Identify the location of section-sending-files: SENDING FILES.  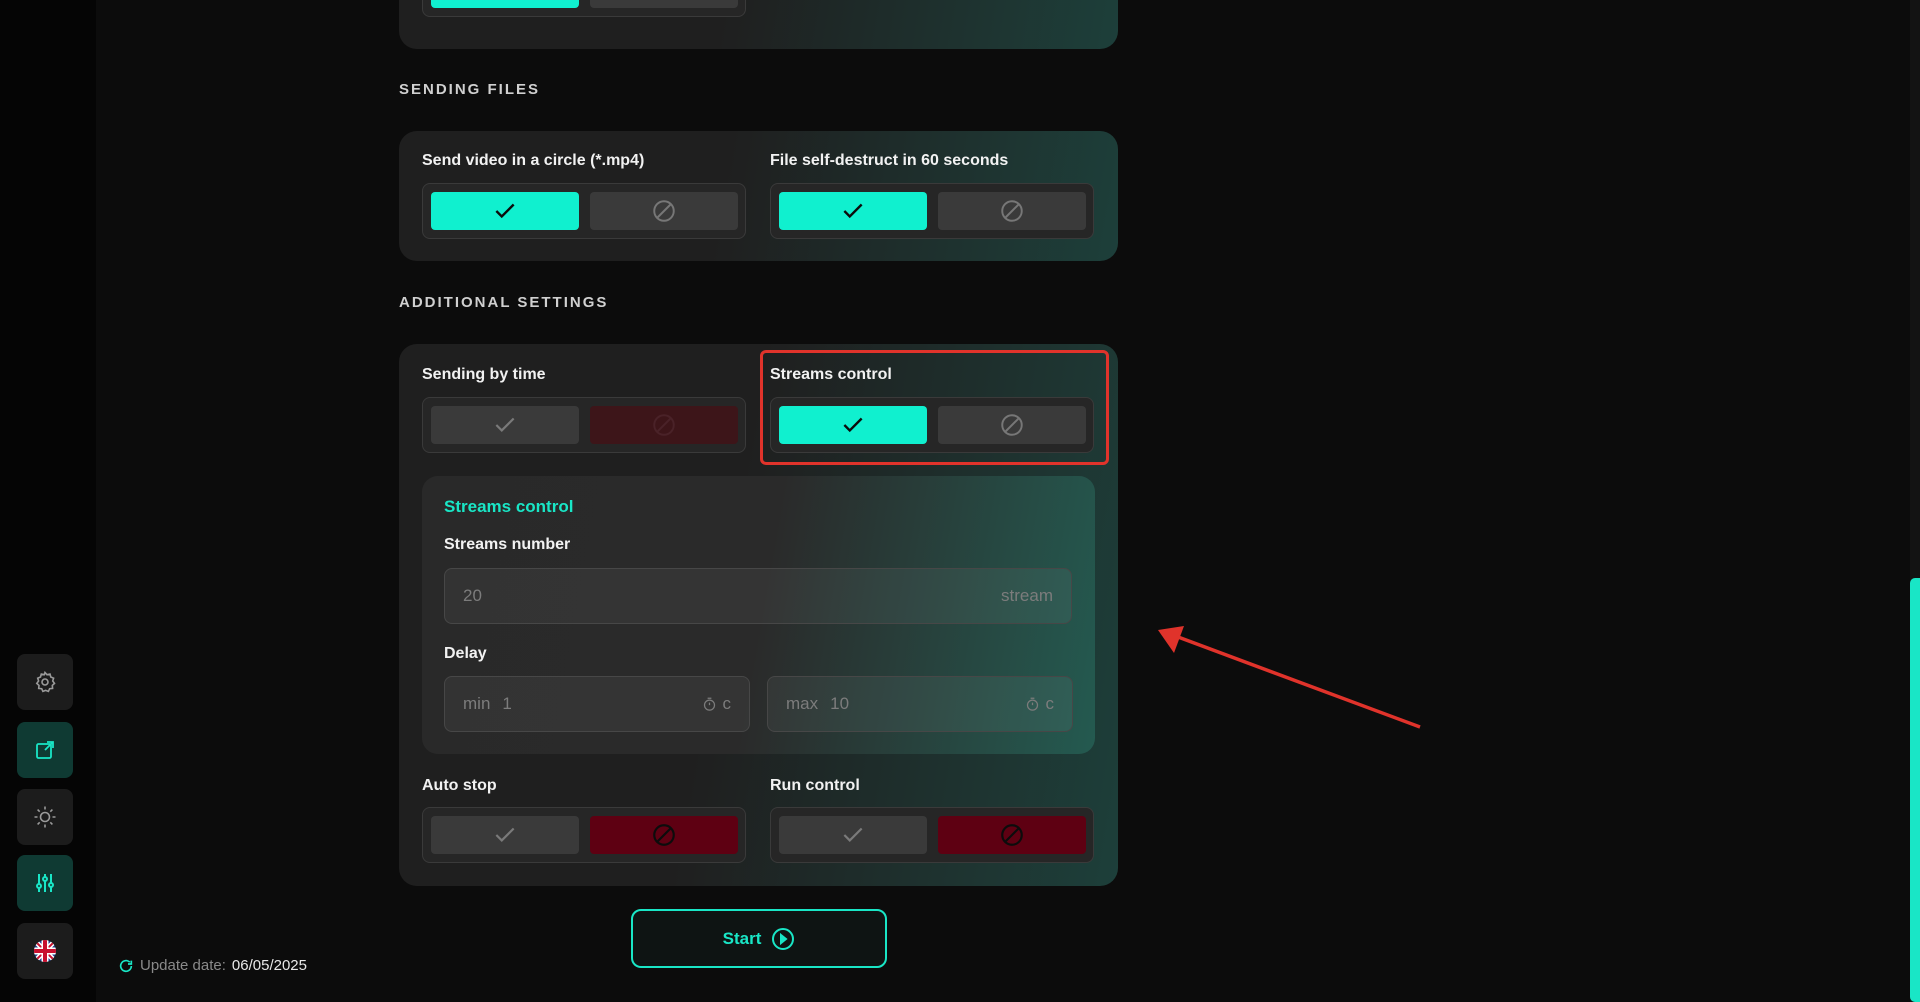
(470, 89).